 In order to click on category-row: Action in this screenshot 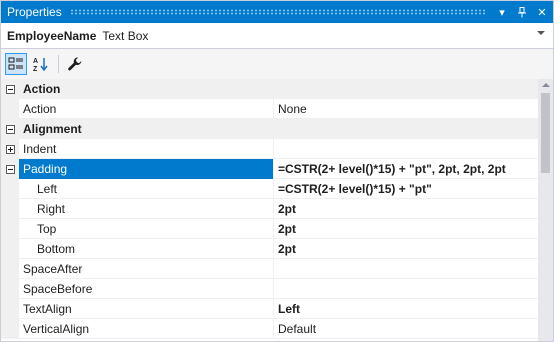, I will do `click(269, 89)`.